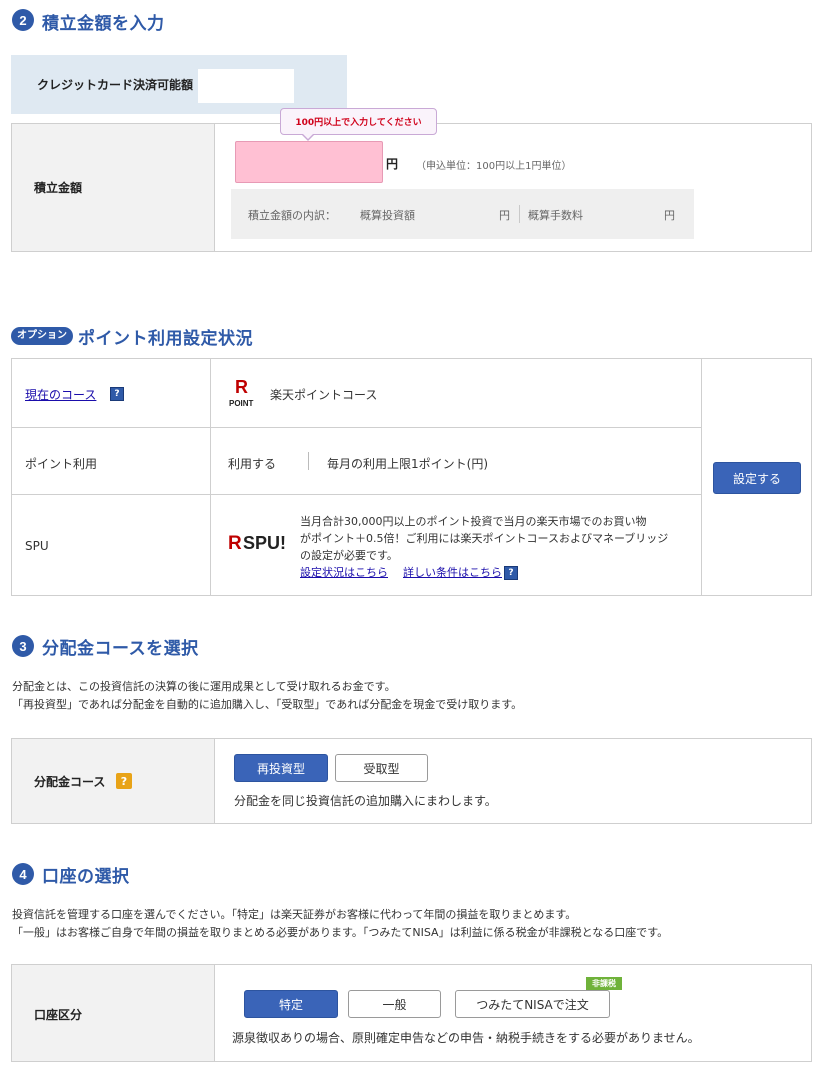  Describe the element at coordinates (555, 215) in the screenshot. I see `fee-label: 概算手数料` at that location.